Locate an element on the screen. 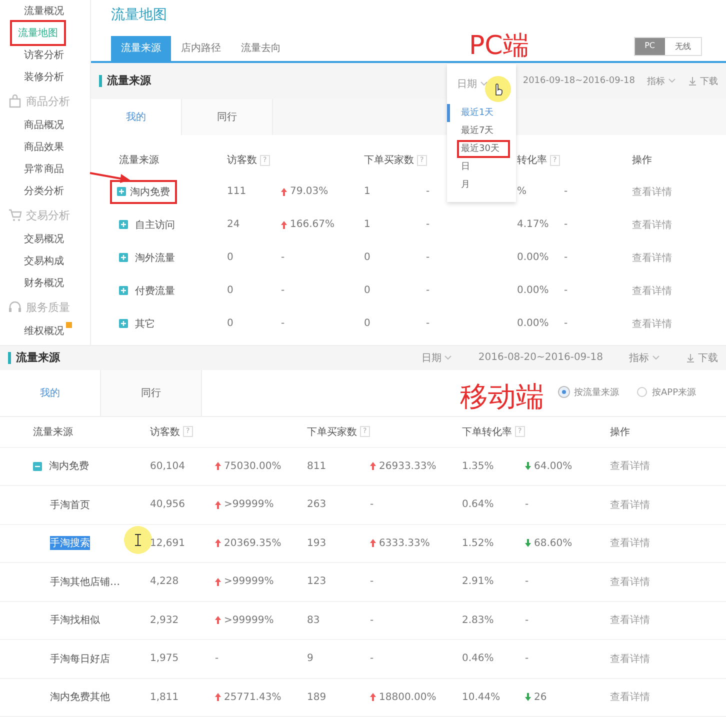 Image resolution: width=726 pixels, height=717 pixels. row-label: 淘外流量 is located at coordinates (155, 258).